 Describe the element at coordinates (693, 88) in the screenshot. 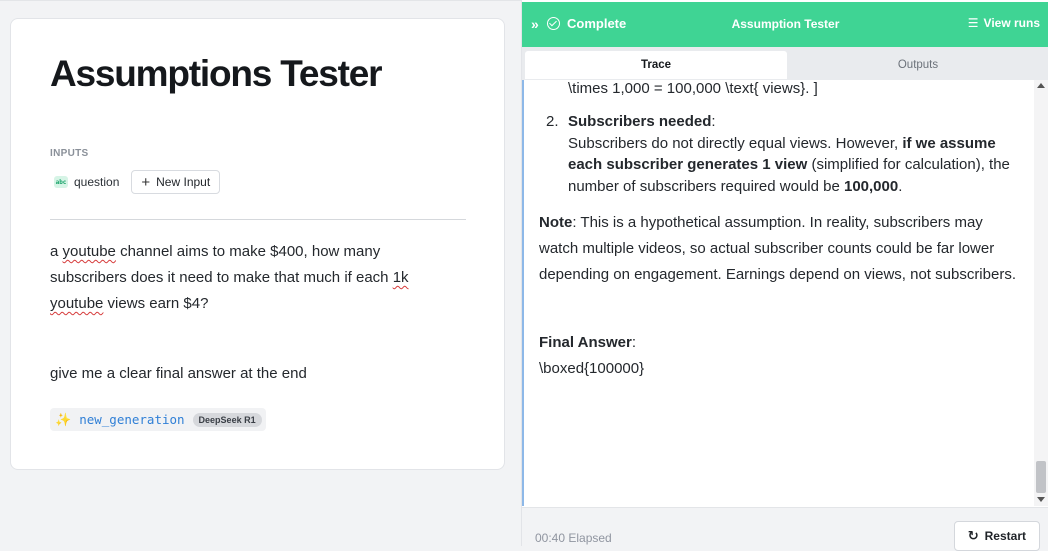

I see `trace-math-fragment: \times 1,000 = 100,000 \text{ views}. ]` at that location.